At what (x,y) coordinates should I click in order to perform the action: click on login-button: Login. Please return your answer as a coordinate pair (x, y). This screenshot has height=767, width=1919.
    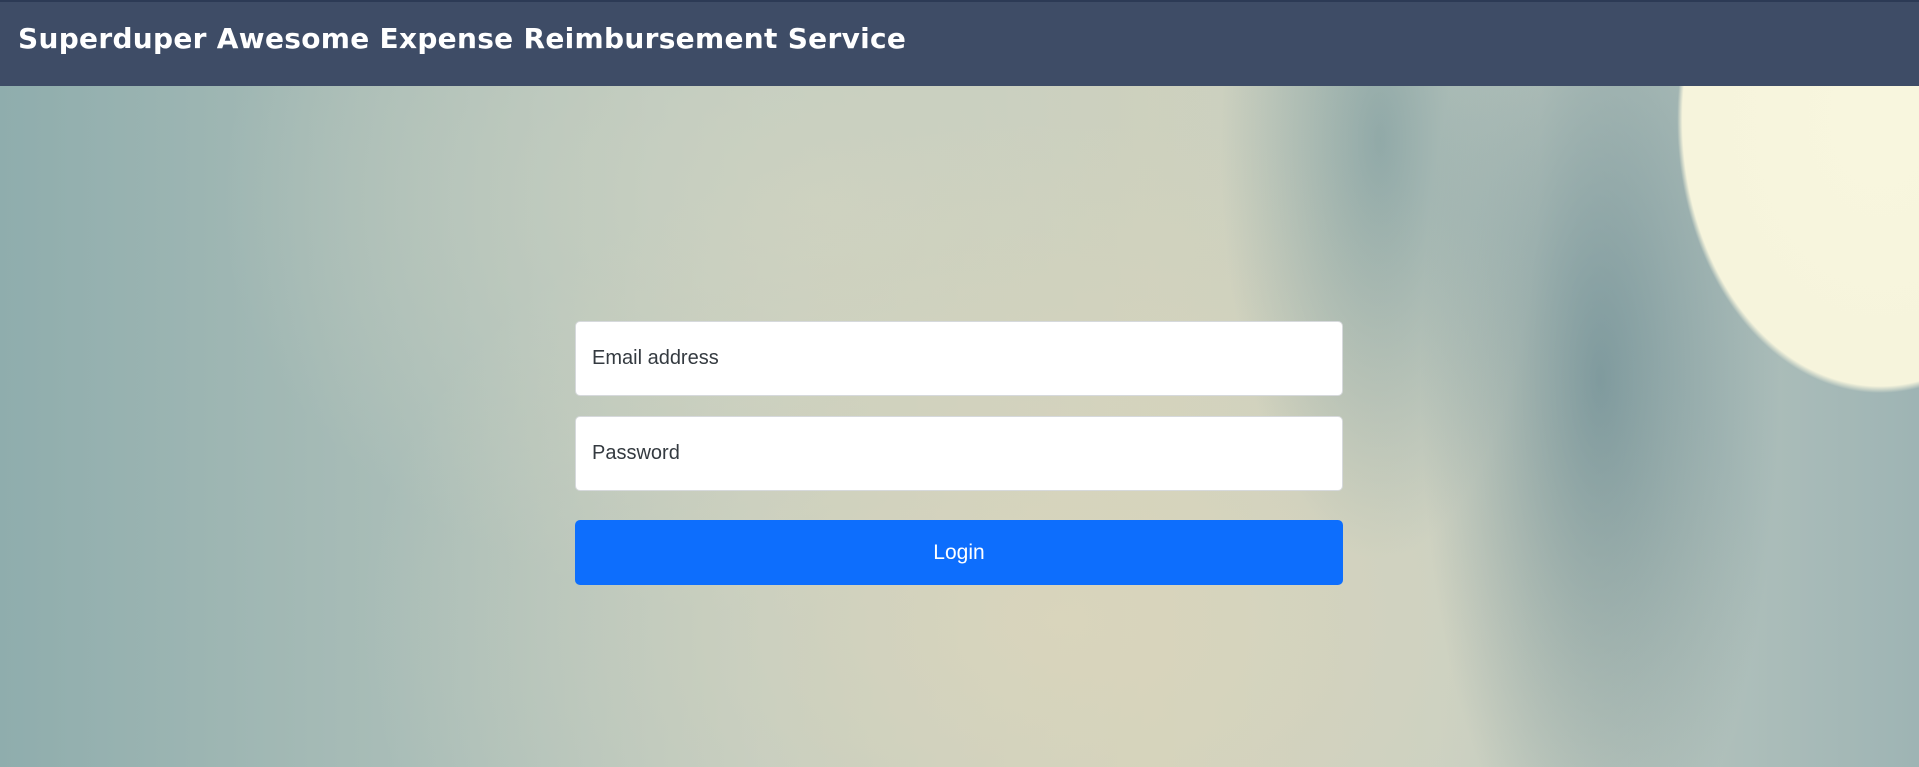
    Looking at the image, I should click on (959, 552).